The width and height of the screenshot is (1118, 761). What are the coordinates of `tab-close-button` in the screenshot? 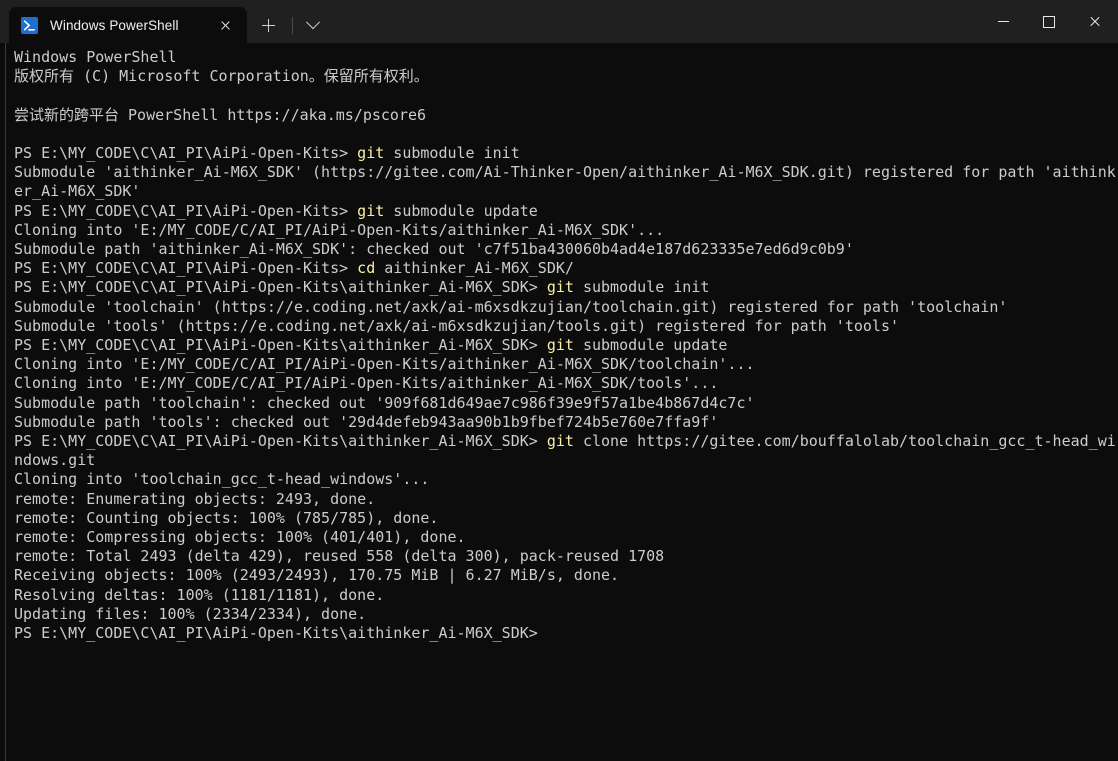 It's located at (225, 25).